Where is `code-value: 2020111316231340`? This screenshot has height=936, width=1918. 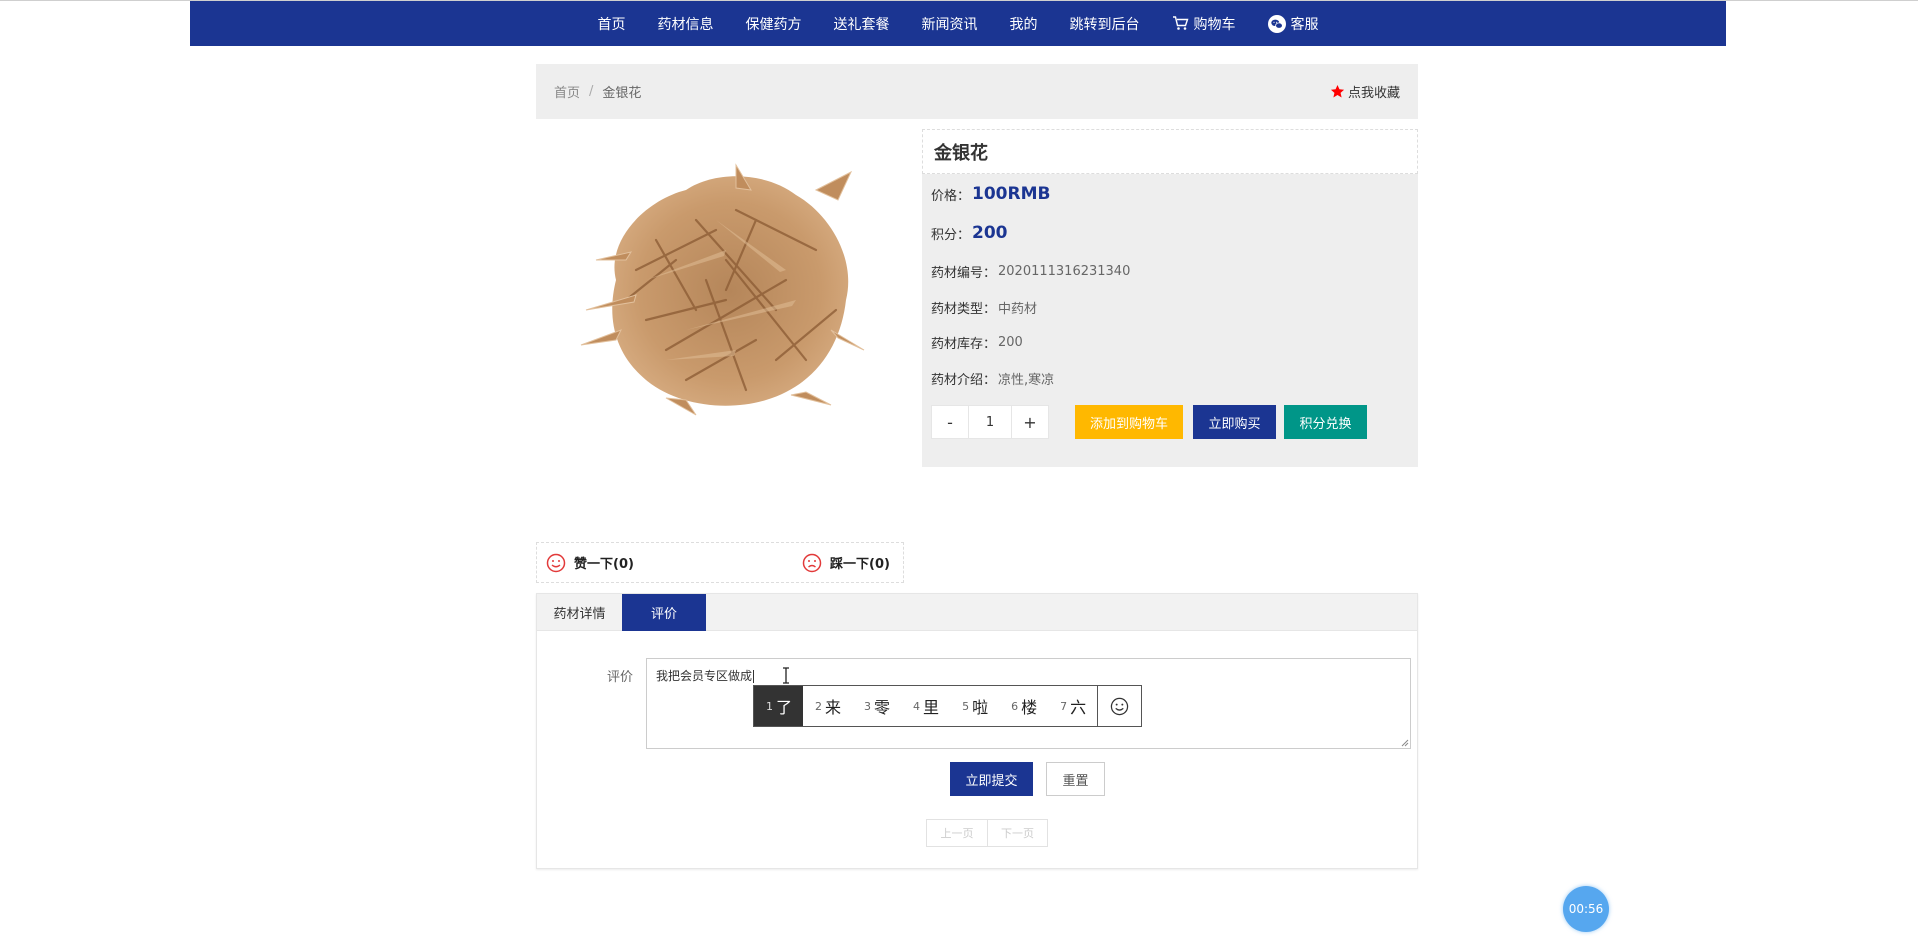
code-value: 2020111316231340 is located at coordinates (1064, 271).